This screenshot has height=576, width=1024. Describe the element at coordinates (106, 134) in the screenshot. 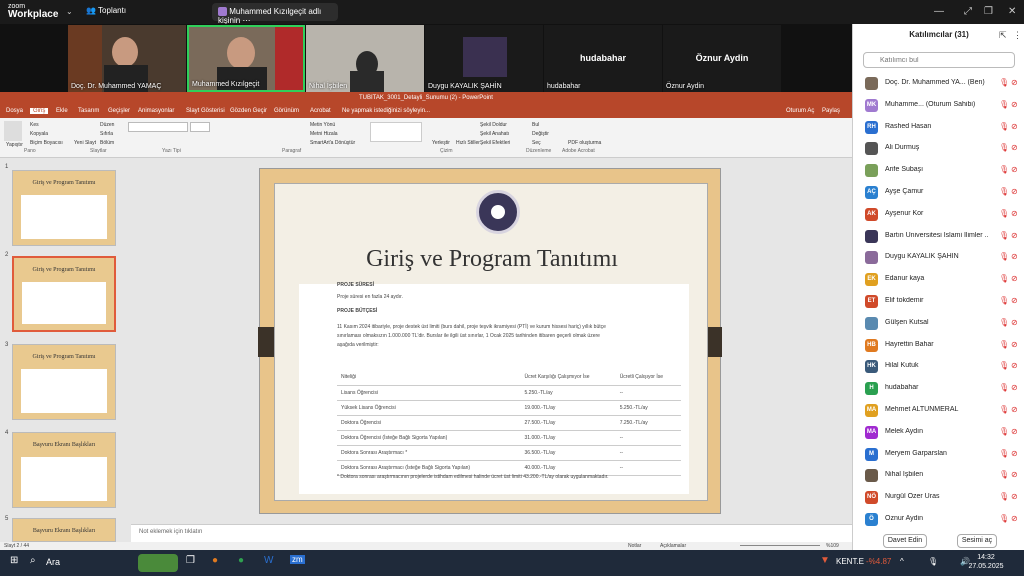

I see `reset-button: Sıfırla` at that location.